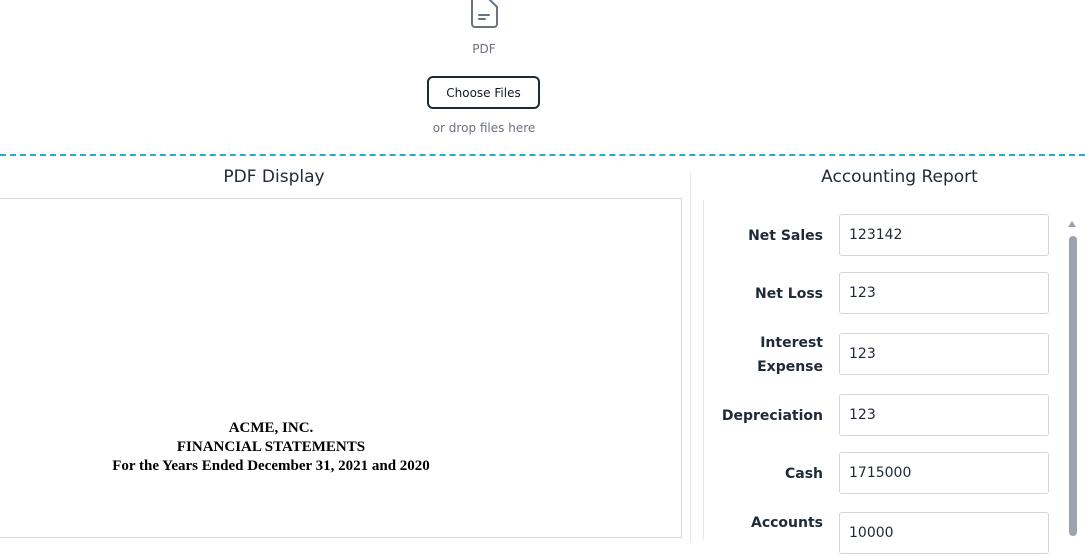  I want to click on interest-expense-input, so click(944, 354).